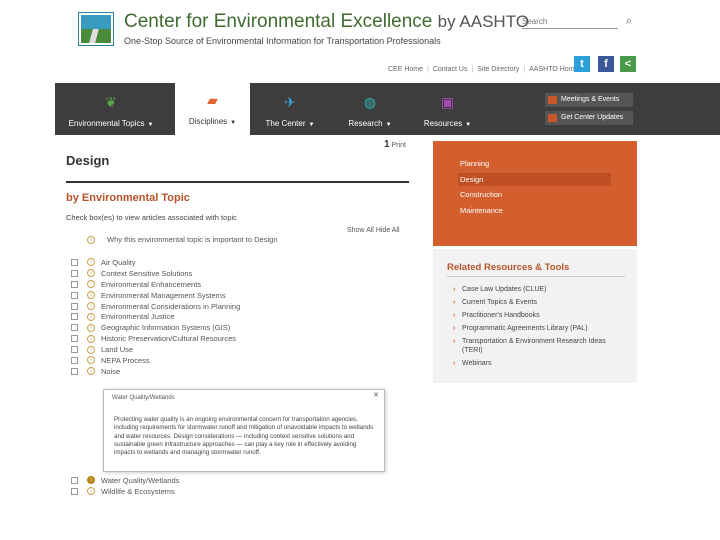 Image resolution: width=720 pixels, height=540 pixels. What do you see at coordinates (539, 302) in the screenshot?
I see `resource-link: Current Topics & Events` at bounding box center [539, 302].